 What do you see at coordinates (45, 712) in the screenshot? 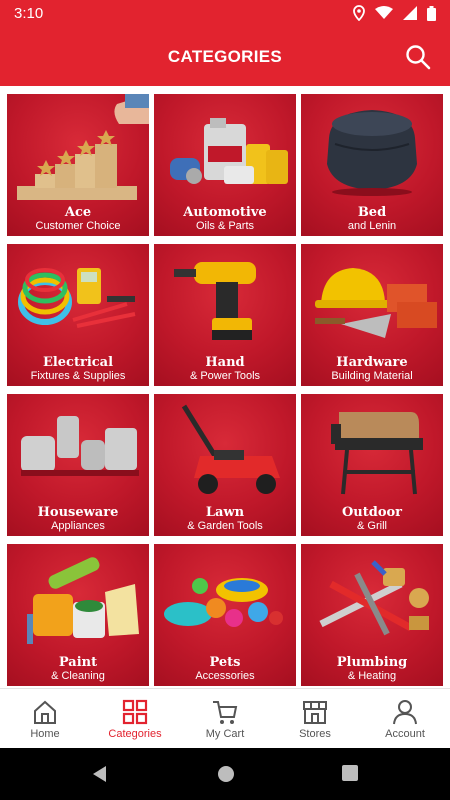
I see `home-icon` at bounding box center [45, 712].